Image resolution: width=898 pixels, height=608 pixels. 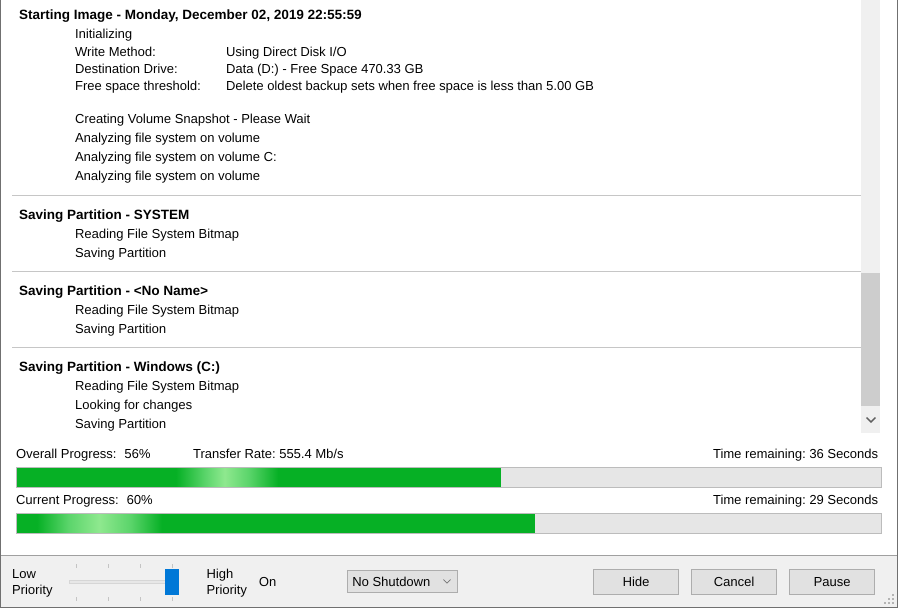 What do you see at coordinates (127, 68) in the screenshot?
I see `field-label: Destination Drive:` at bounding box center [127, 68].